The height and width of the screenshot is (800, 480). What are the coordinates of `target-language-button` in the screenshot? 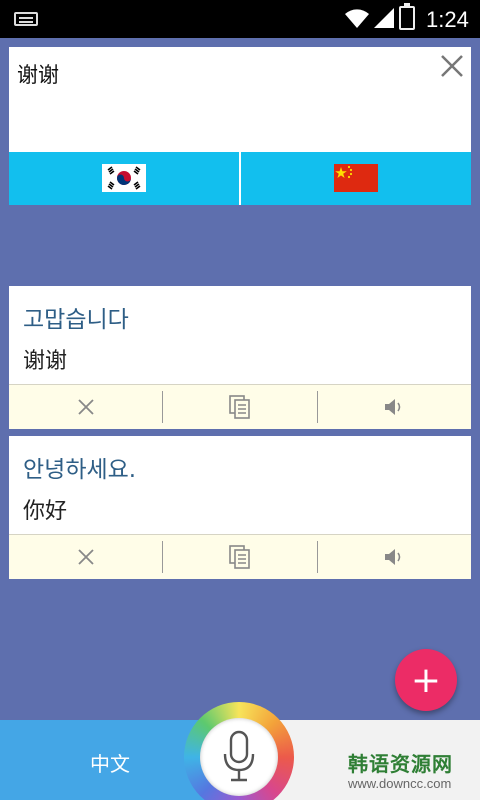 It's located at (355, 178).